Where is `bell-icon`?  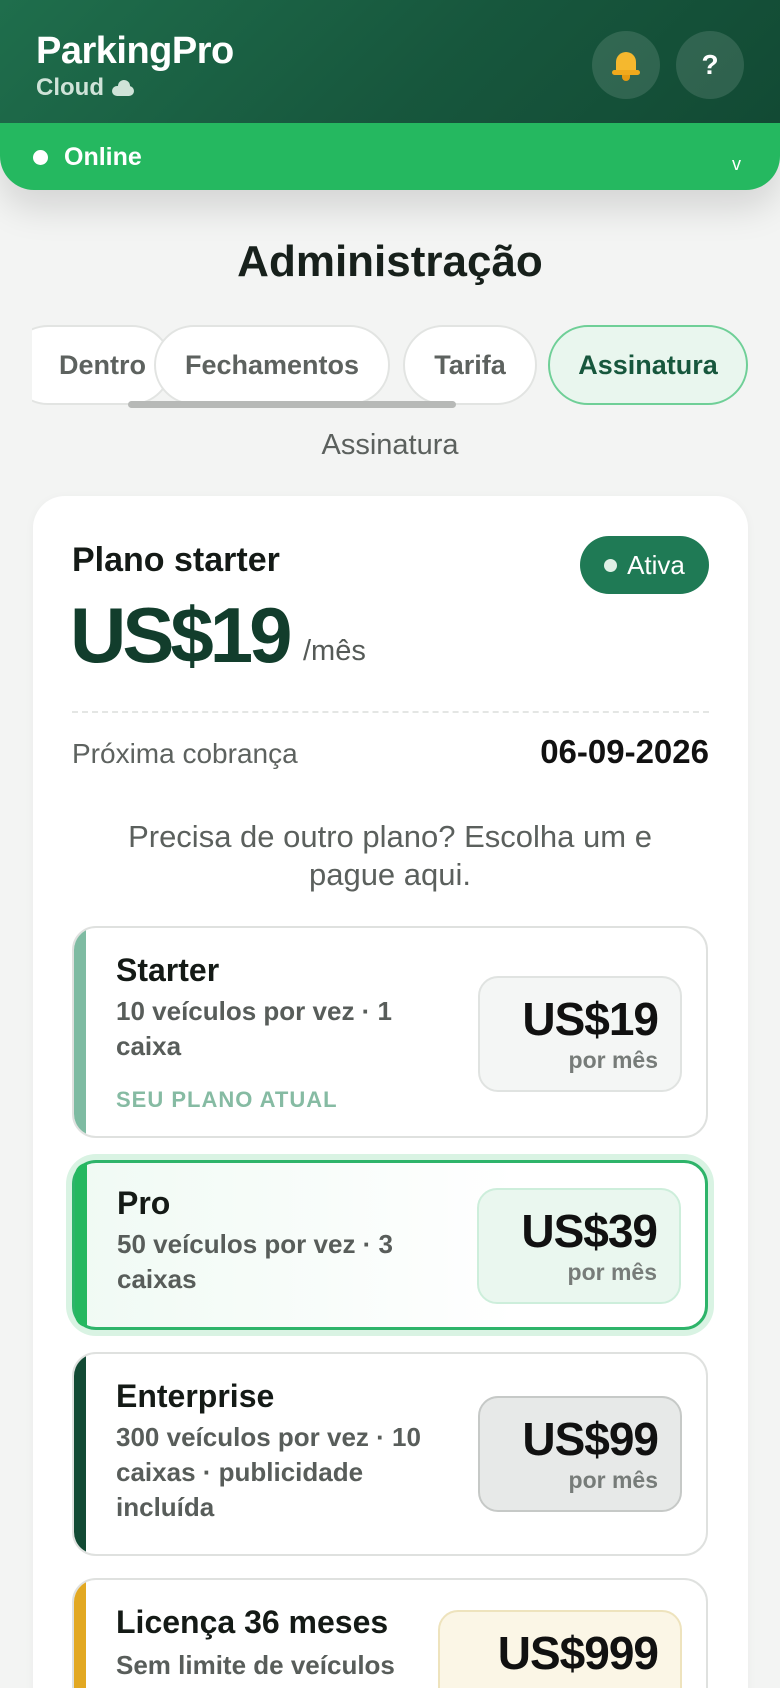
bell-icon is located at coordinates (626, 65).